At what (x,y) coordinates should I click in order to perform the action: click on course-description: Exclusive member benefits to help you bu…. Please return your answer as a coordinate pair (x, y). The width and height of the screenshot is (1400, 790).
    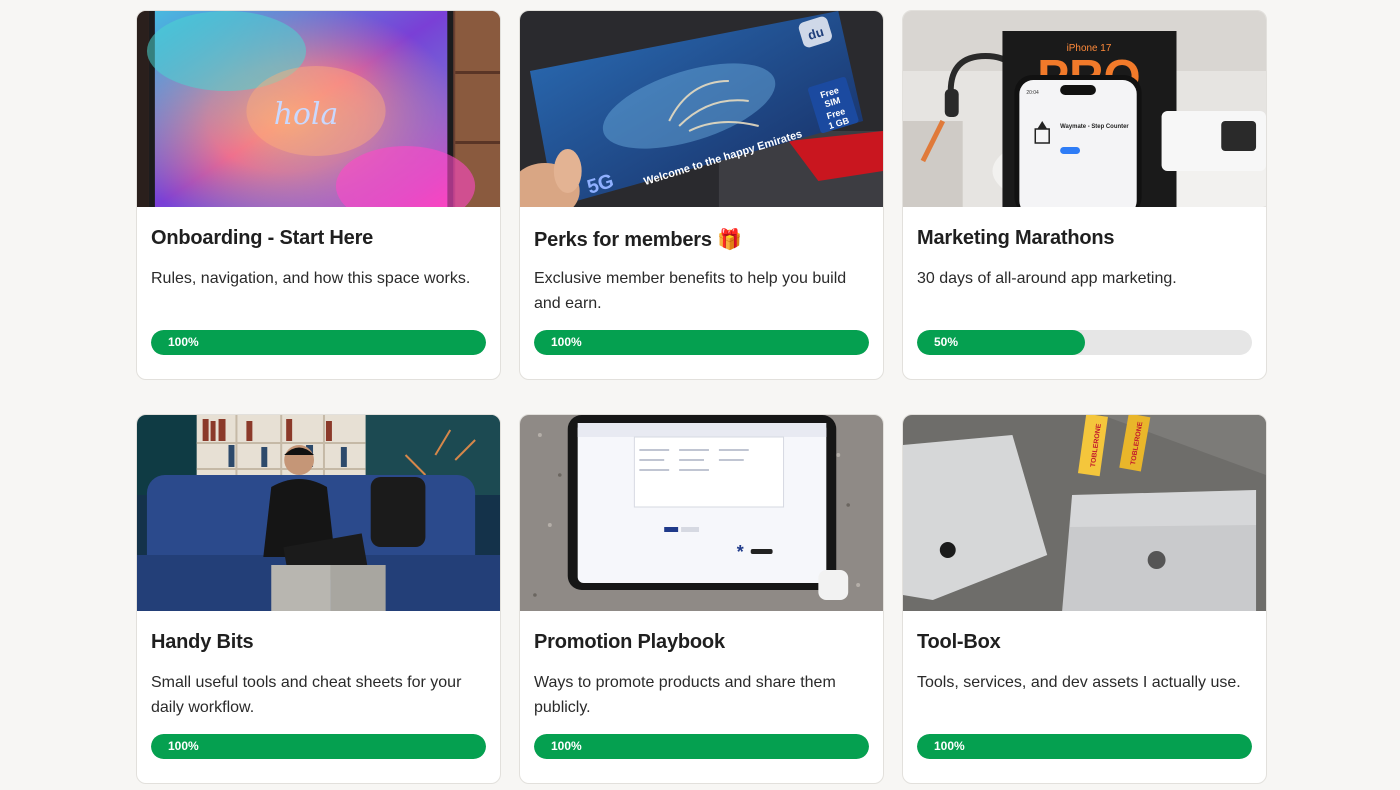
    Looking at the image, I should click on (690, 291).